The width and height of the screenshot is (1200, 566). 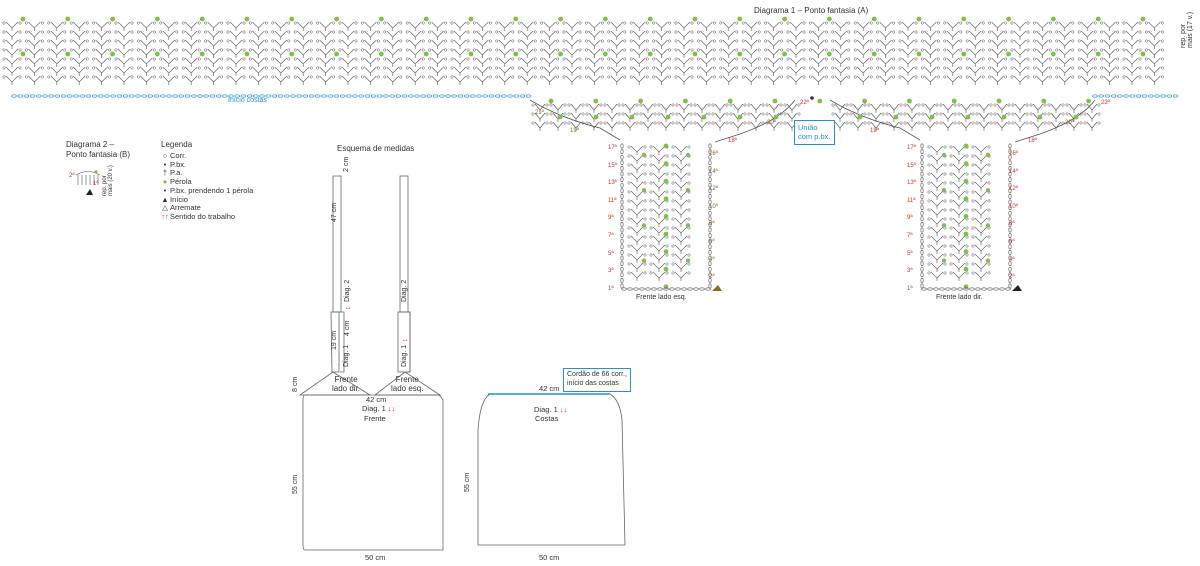 I want to click on back-bottom-width-dim: 50 cm, so click(x=549, y=557).